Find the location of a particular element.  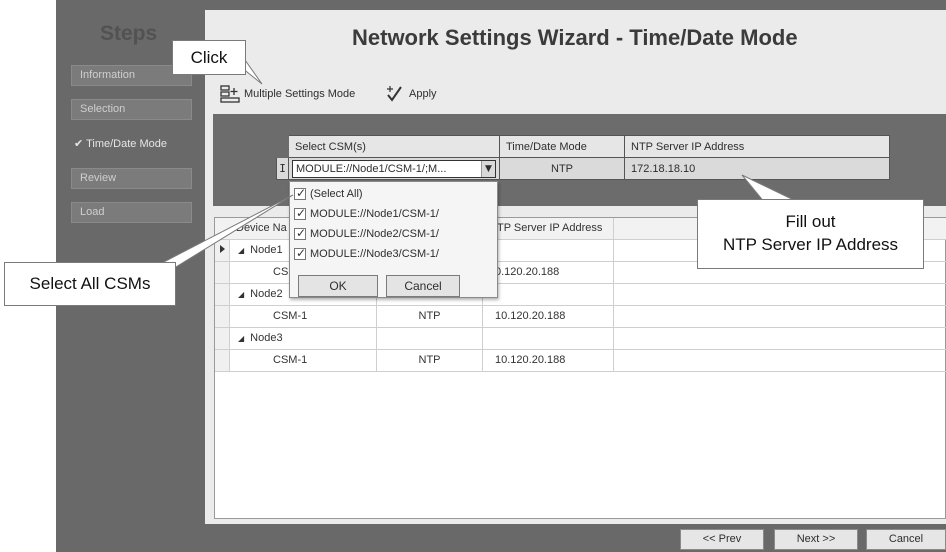

select-all-option: (Select All) is located at coordinates (328, 194).